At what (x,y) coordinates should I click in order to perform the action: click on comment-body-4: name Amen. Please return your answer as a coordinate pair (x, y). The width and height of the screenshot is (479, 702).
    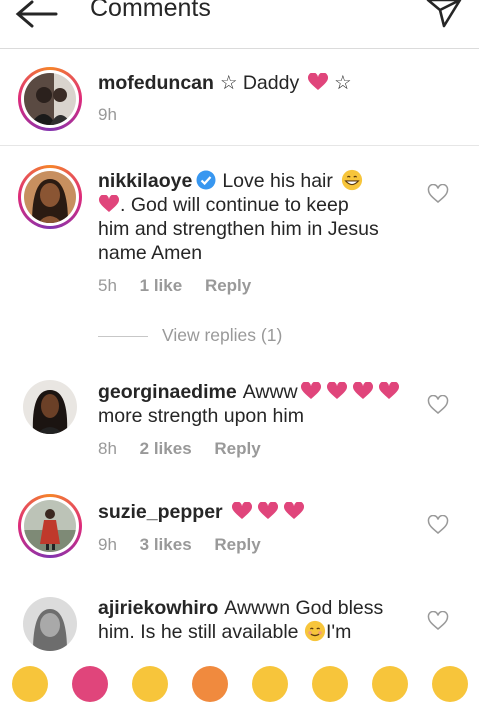
    Looking at the image, I should click on (150, 253).